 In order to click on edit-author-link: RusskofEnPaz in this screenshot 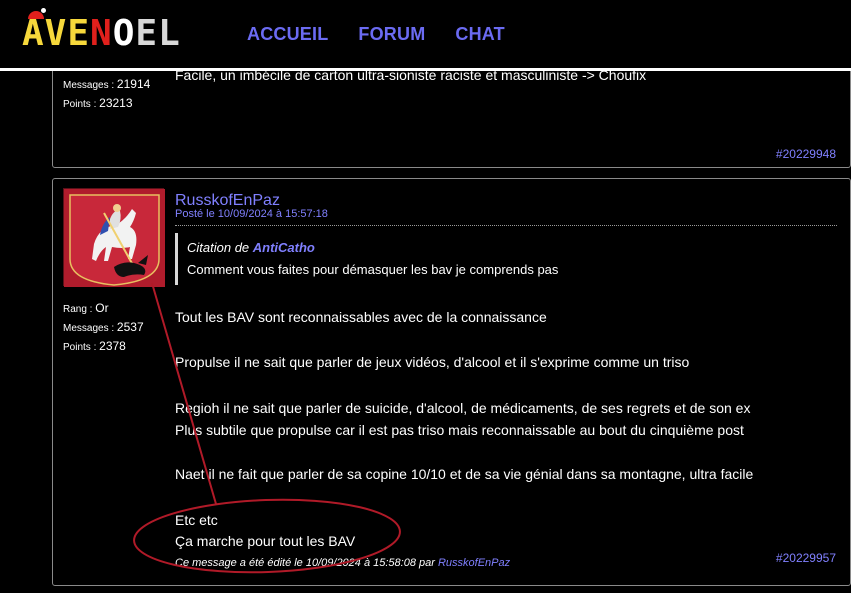, I will do `click(474, 563)`.